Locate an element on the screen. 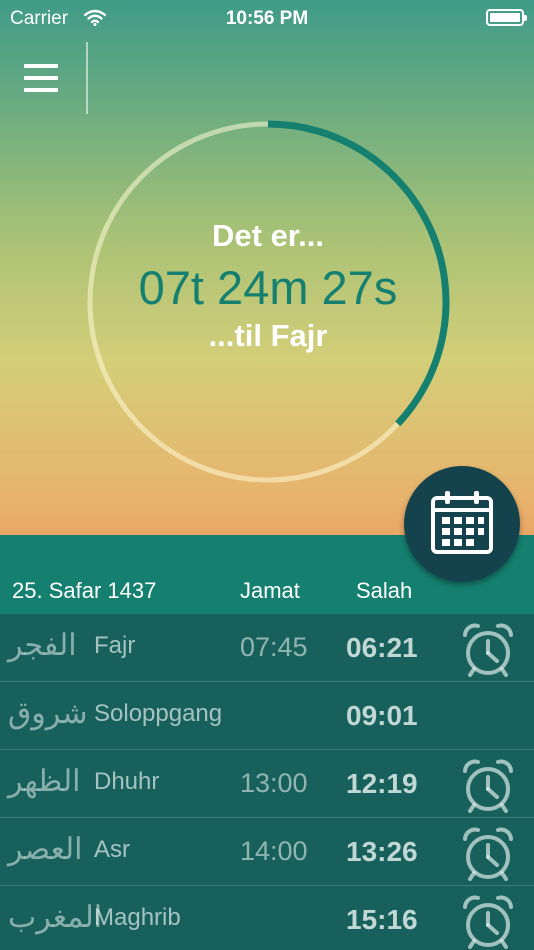 The width and height of the screenshot is (534, 950). prayer-arabic-name: الظهر is located at coordinates (44, 781).